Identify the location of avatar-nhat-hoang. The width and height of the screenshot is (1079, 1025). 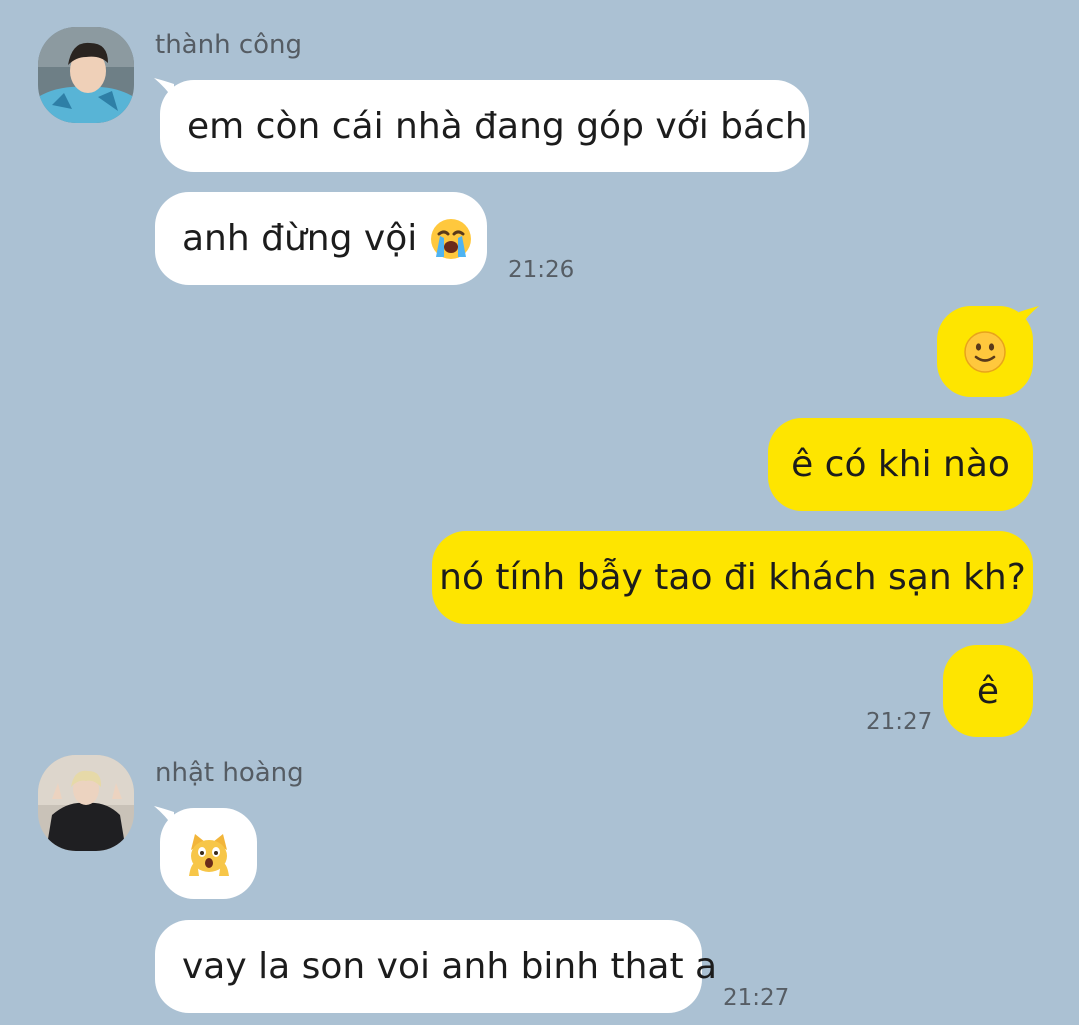
(86, 803).